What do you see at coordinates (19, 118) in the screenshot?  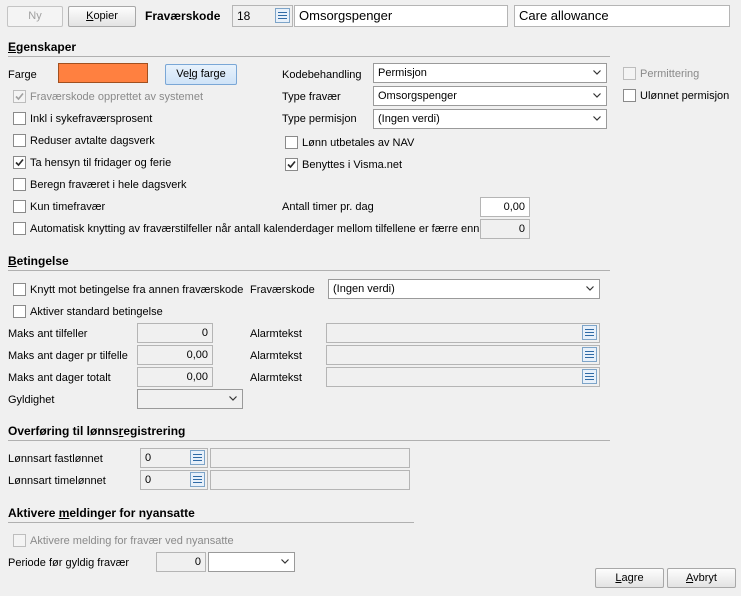 I see `incl-sick-pct-checkbox` at bounding box center [19, 118].